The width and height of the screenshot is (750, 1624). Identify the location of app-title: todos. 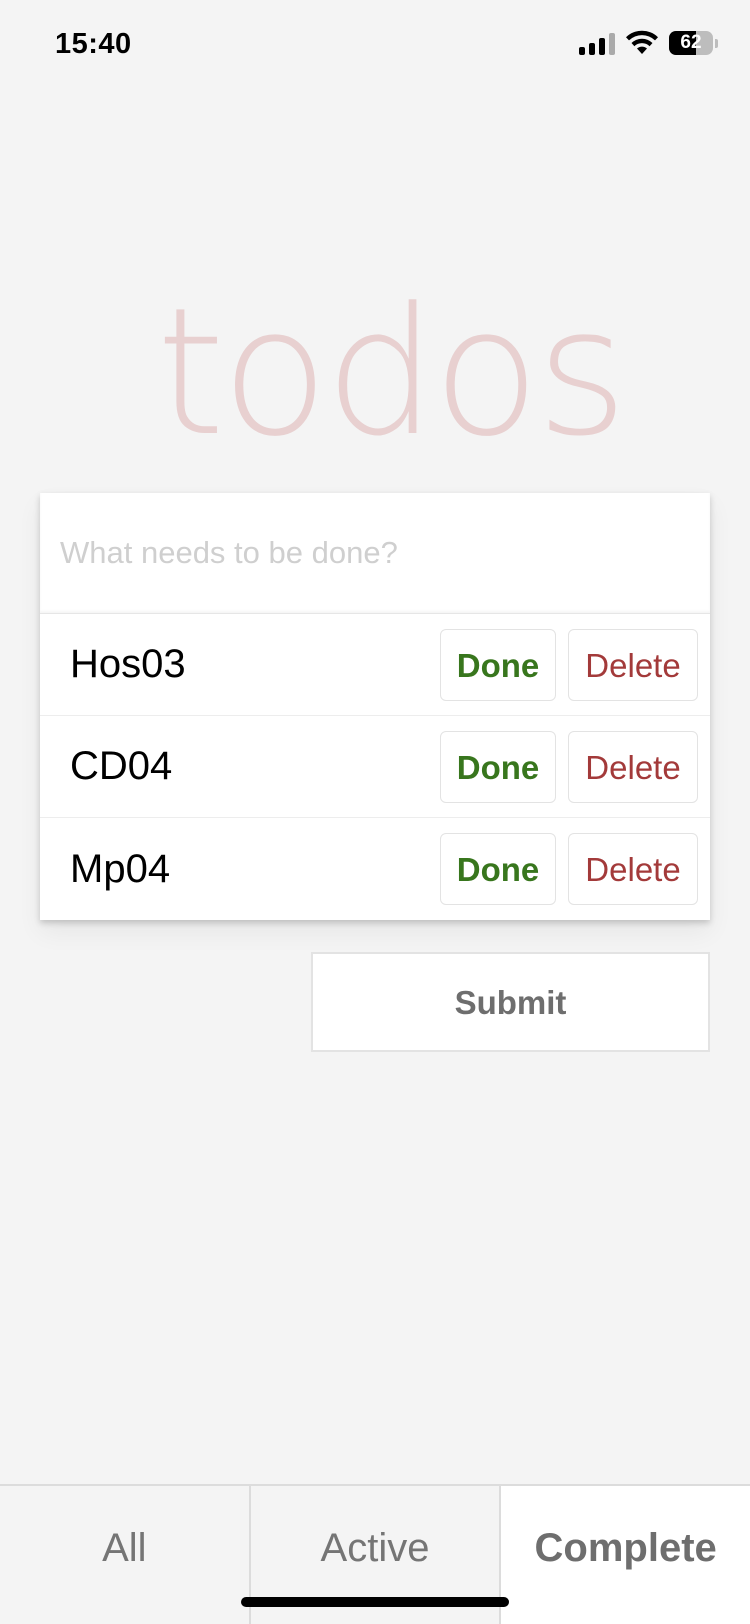
(392, 372).